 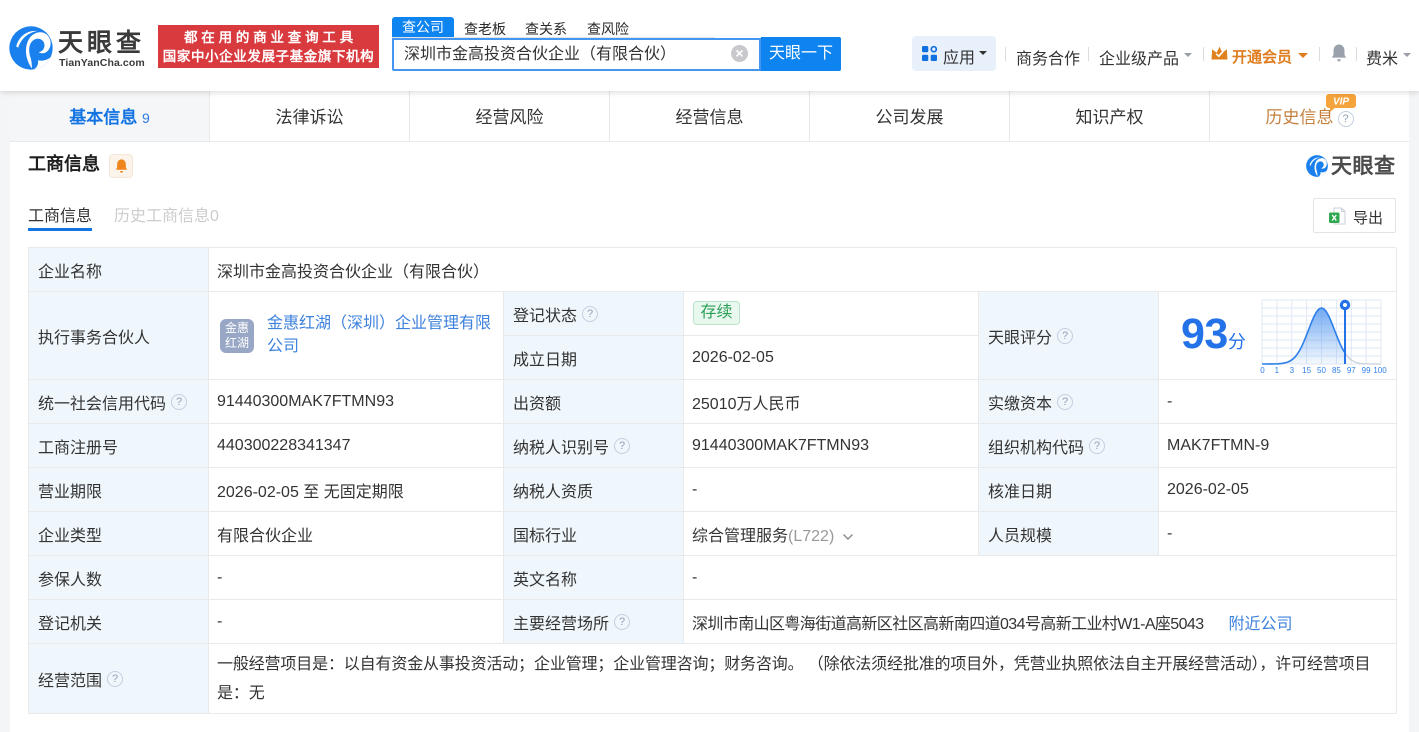 I want to click on svg-text: 99, so click(x=1366, y=370).